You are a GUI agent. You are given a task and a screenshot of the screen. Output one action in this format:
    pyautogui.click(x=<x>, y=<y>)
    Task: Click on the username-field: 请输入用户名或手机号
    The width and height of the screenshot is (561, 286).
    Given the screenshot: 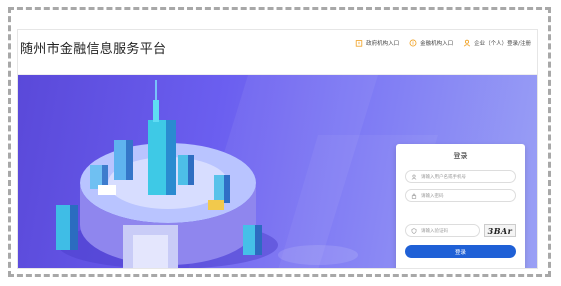 What is the action you would take?
    pyautogui.click(x=460, y=176)
    